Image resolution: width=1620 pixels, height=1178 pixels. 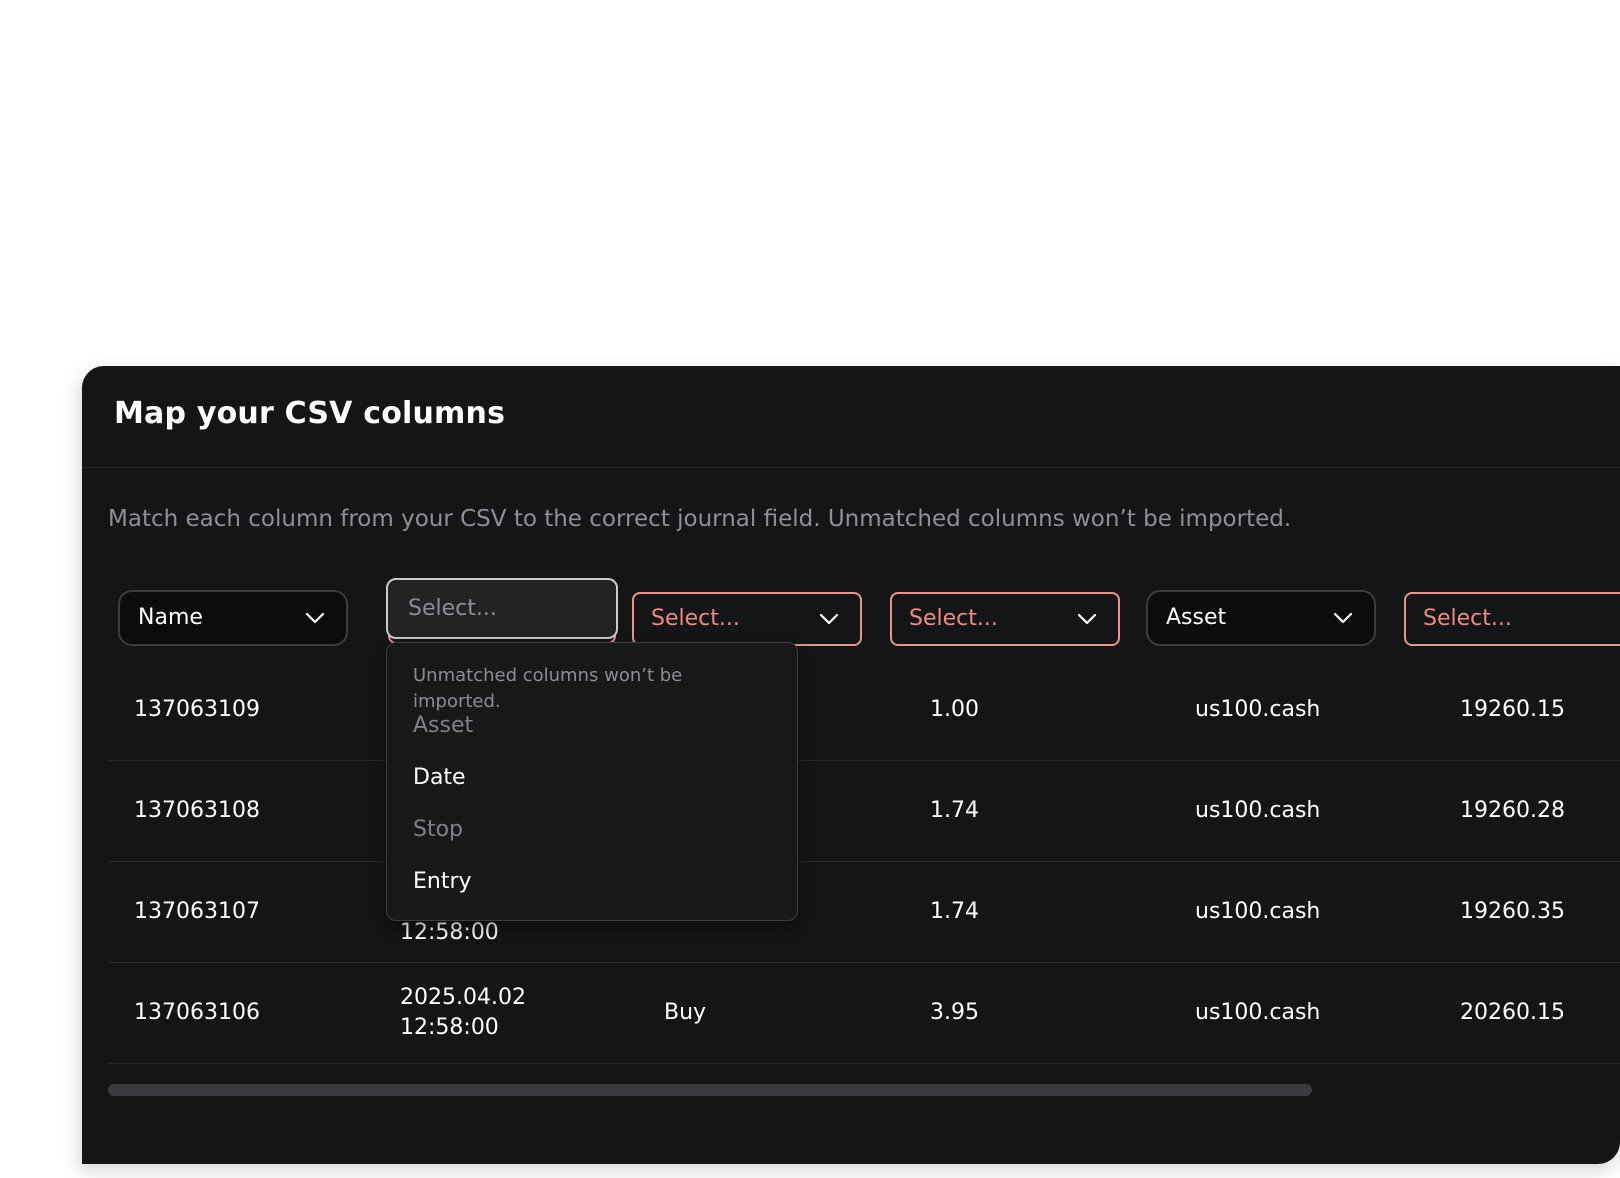 What do you see at coordinates (1512, 810) in the screenshot?
I see `table-cell: 19260.28` at bounding box center [1512, 810].